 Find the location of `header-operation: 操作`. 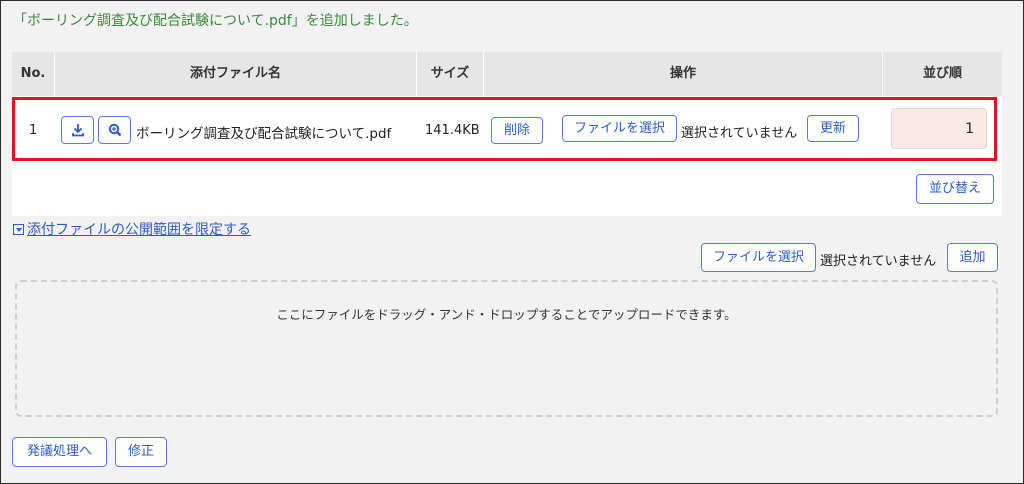

header-operation: 操作 is located at coordinates (682, 73).